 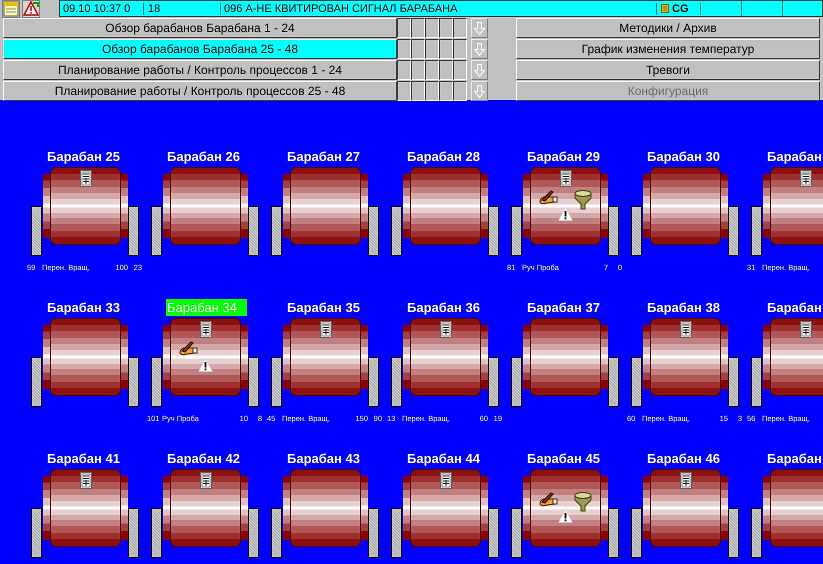 What do you see at coordinates (11, 9) in the screenshot?
I see `note-icon` at bounding box center [11, 9].